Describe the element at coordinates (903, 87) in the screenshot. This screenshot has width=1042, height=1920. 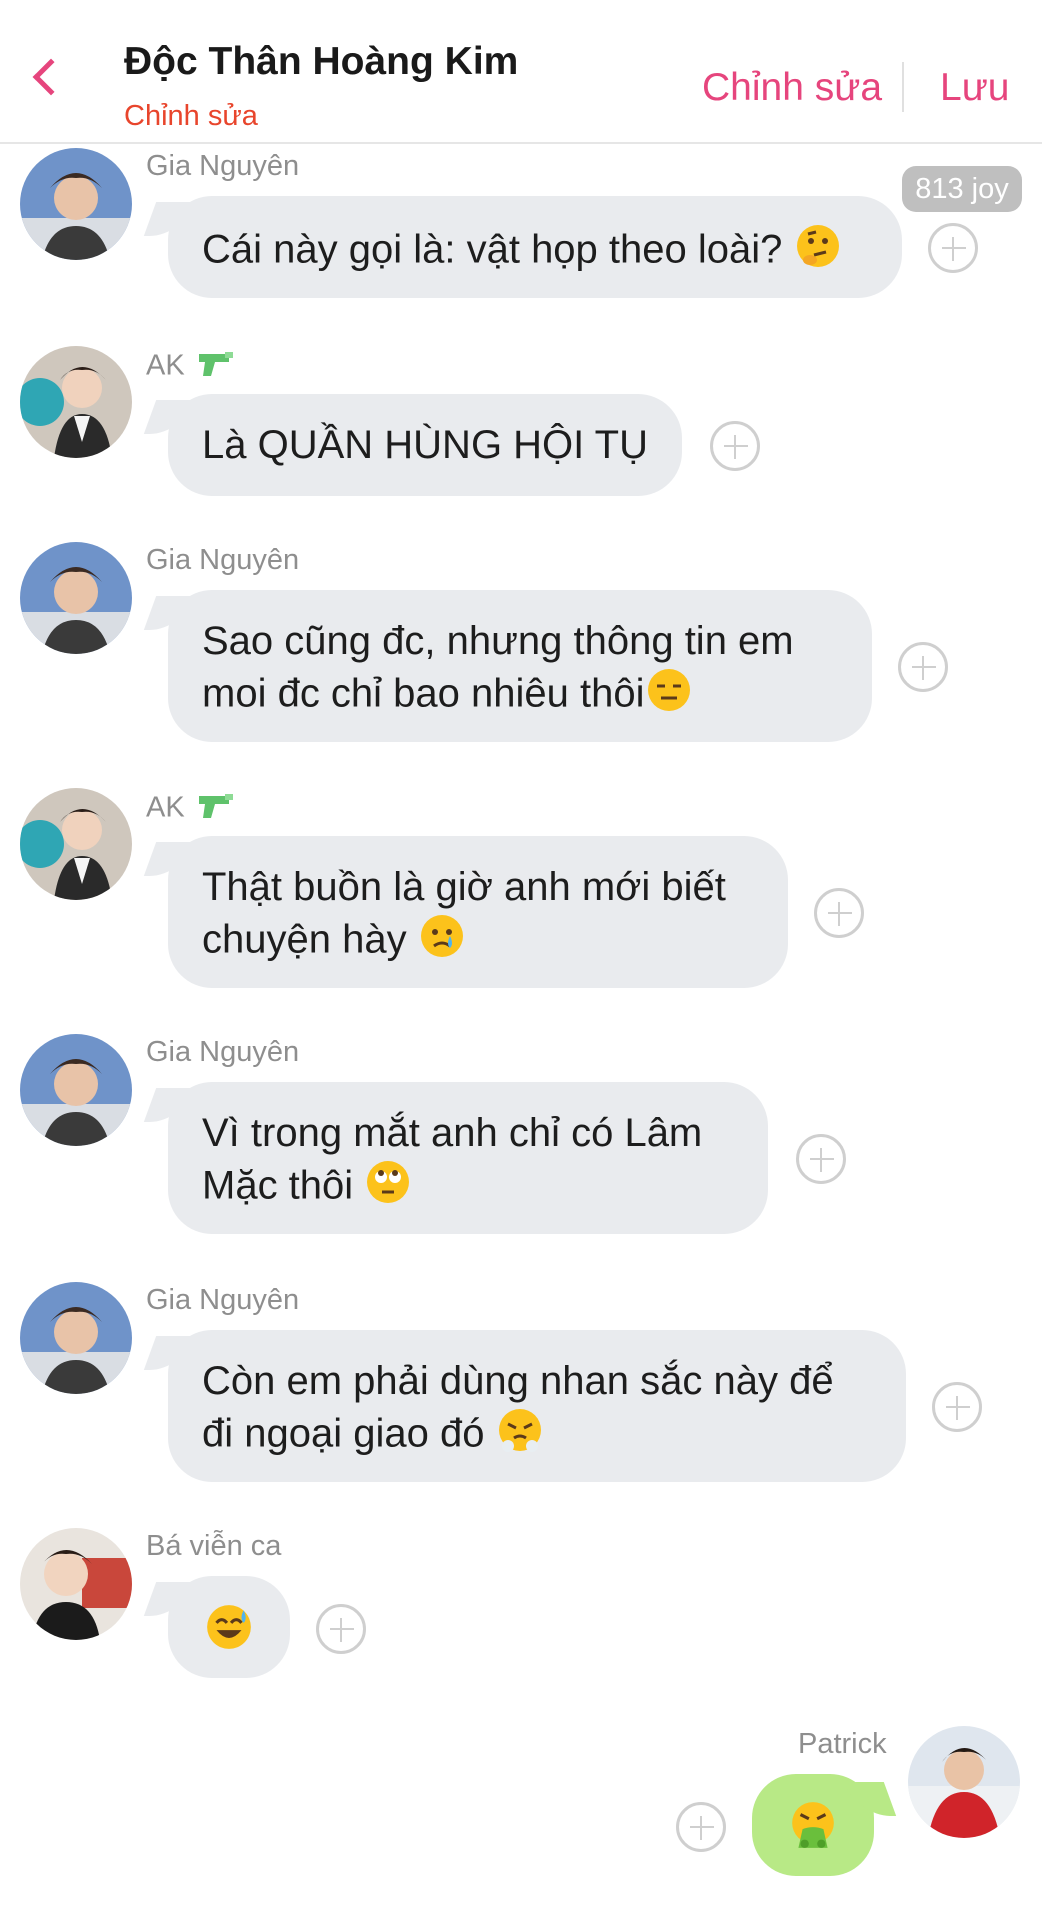
I see `header-divider` at that location.